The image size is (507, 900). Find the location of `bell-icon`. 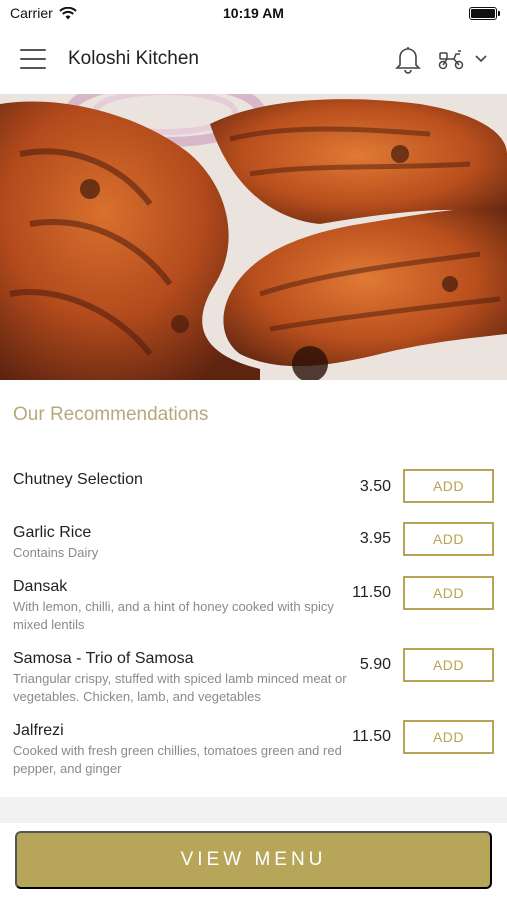

bell-icon is located at coordinates (408, 59).